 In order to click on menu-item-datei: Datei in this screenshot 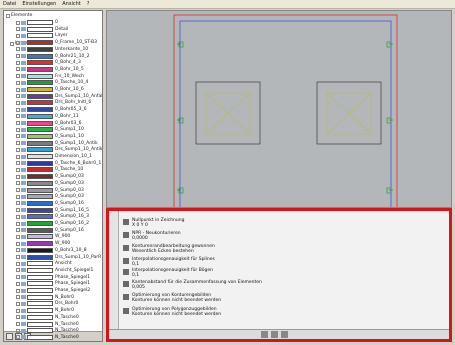, I will do `click(9, 4)`.